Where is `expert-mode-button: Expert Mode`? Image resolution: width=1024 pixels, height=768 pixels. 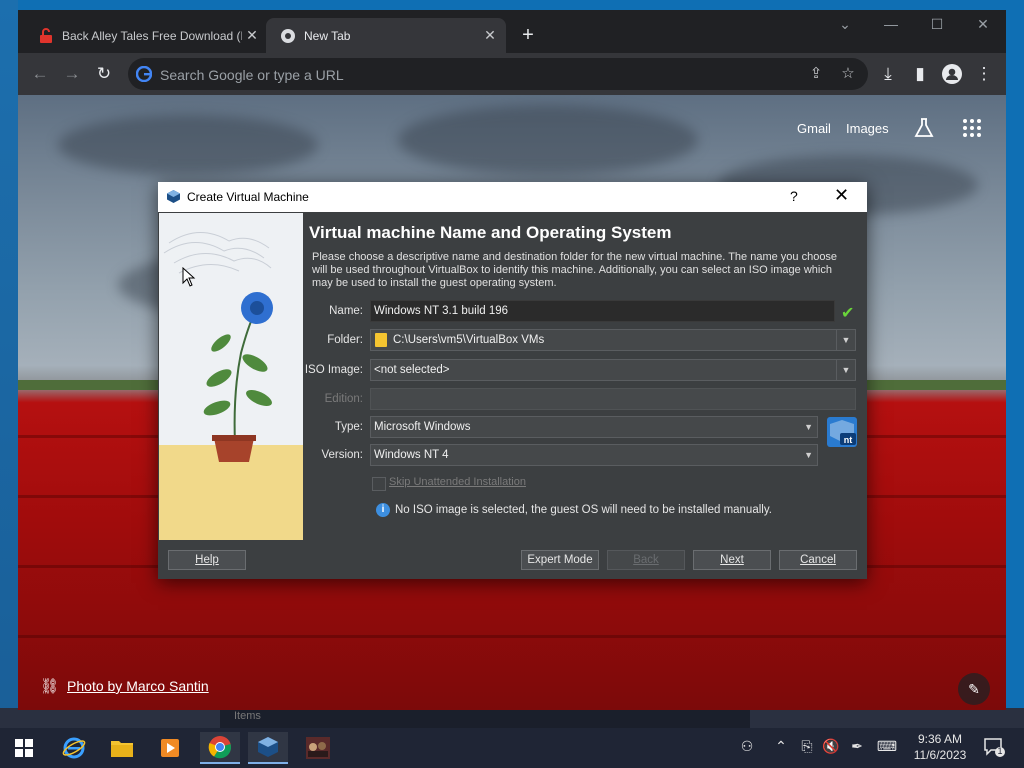 expert-mode-button: Expert Mode is located at coordinates (560, 560).